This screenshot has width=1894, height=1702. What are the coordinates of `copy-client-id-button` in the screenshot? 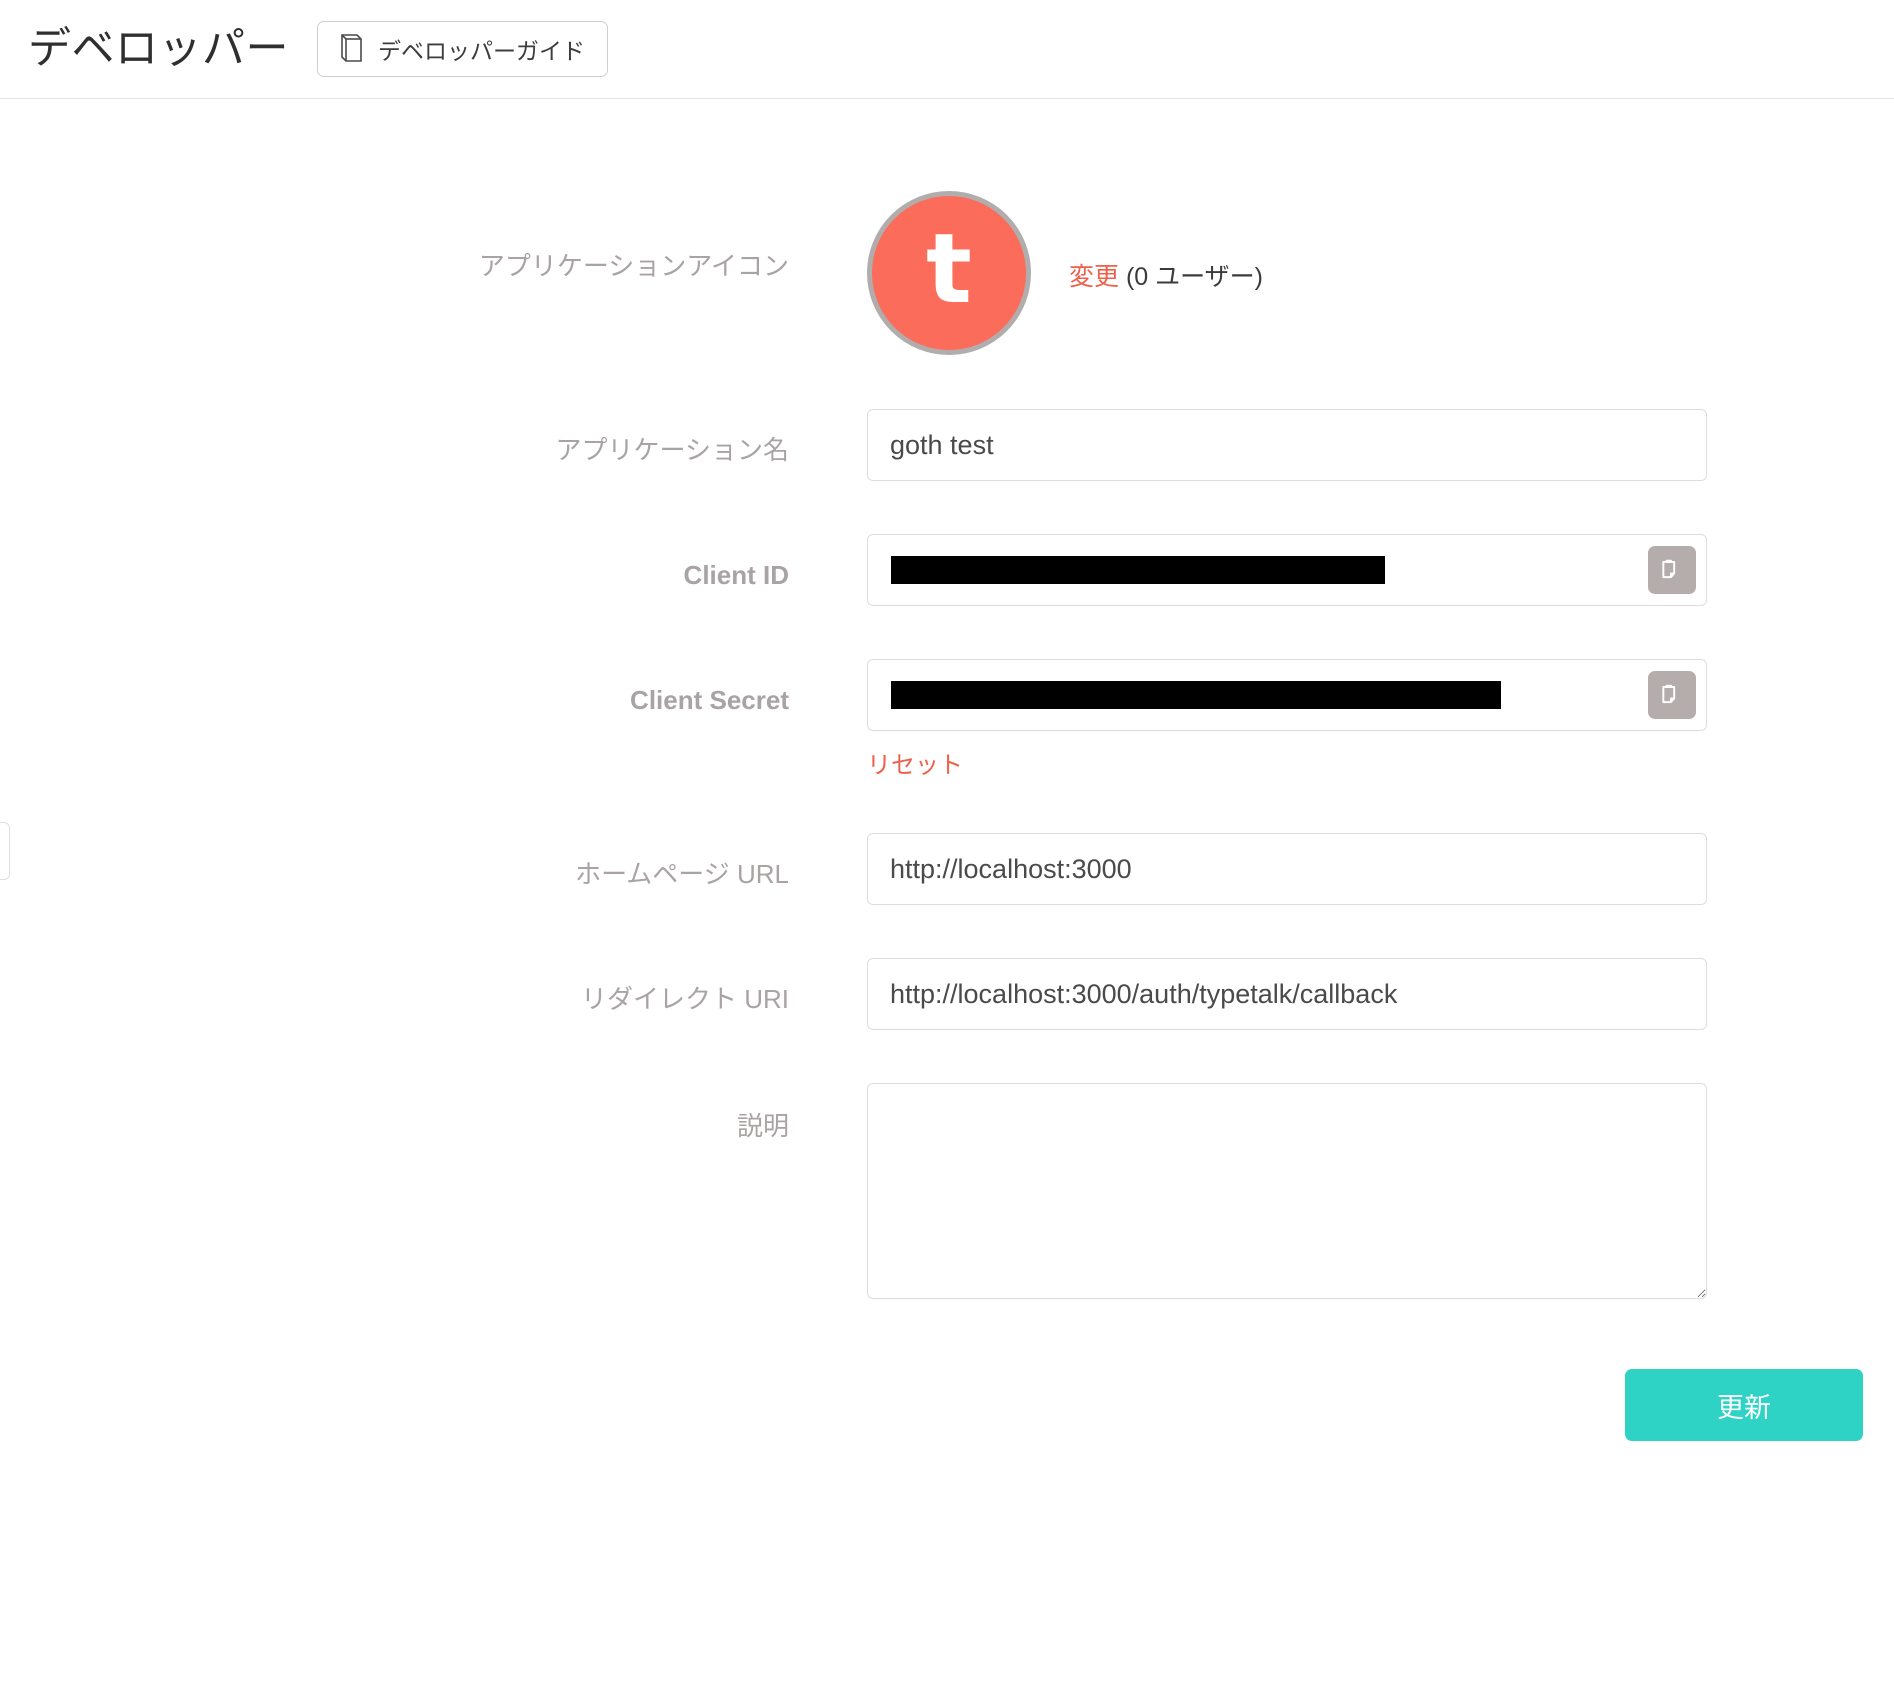 It's located at (1672, 570).